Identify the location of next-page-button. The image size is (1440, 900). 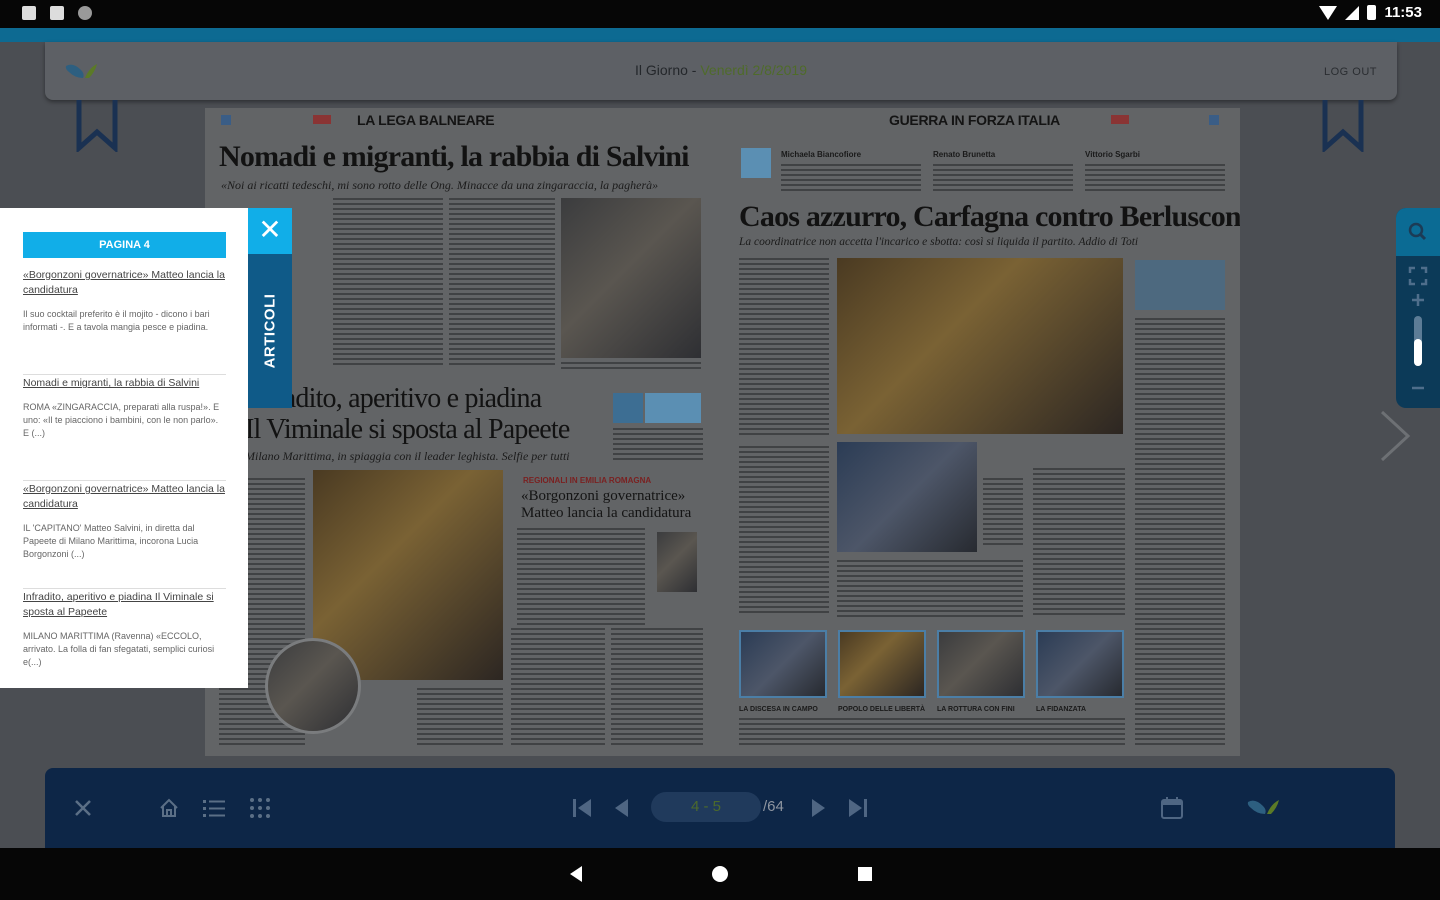
(819, 808).